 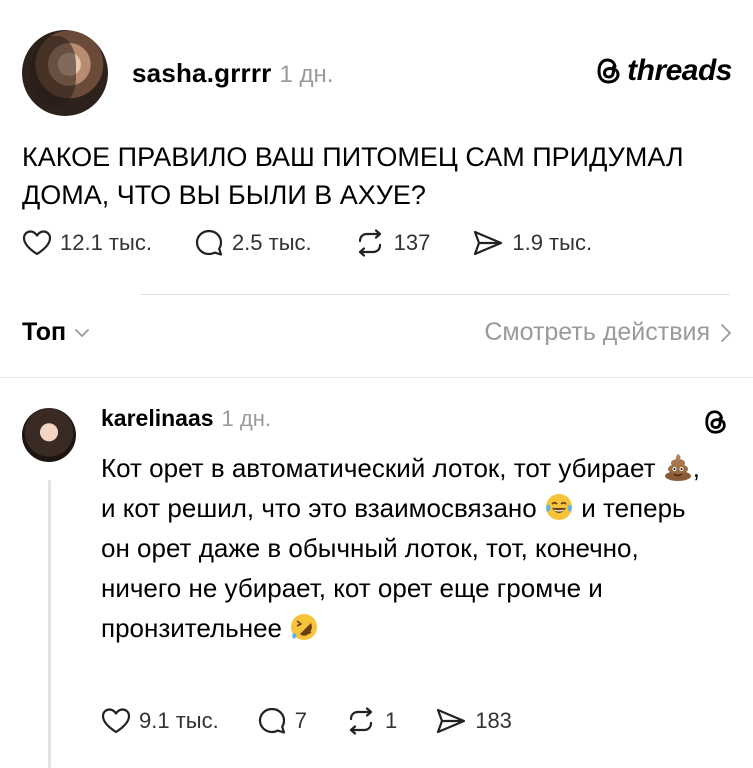 I want to click on reply-repost-count: 1, so click(x=391, y=720).